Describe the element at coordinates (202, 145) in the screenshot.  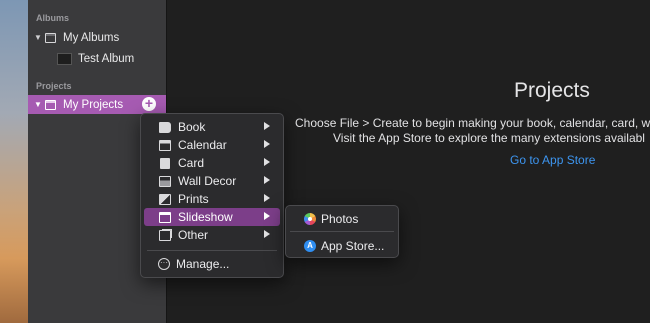
I see `menu-item-label: Calendar` at that location.